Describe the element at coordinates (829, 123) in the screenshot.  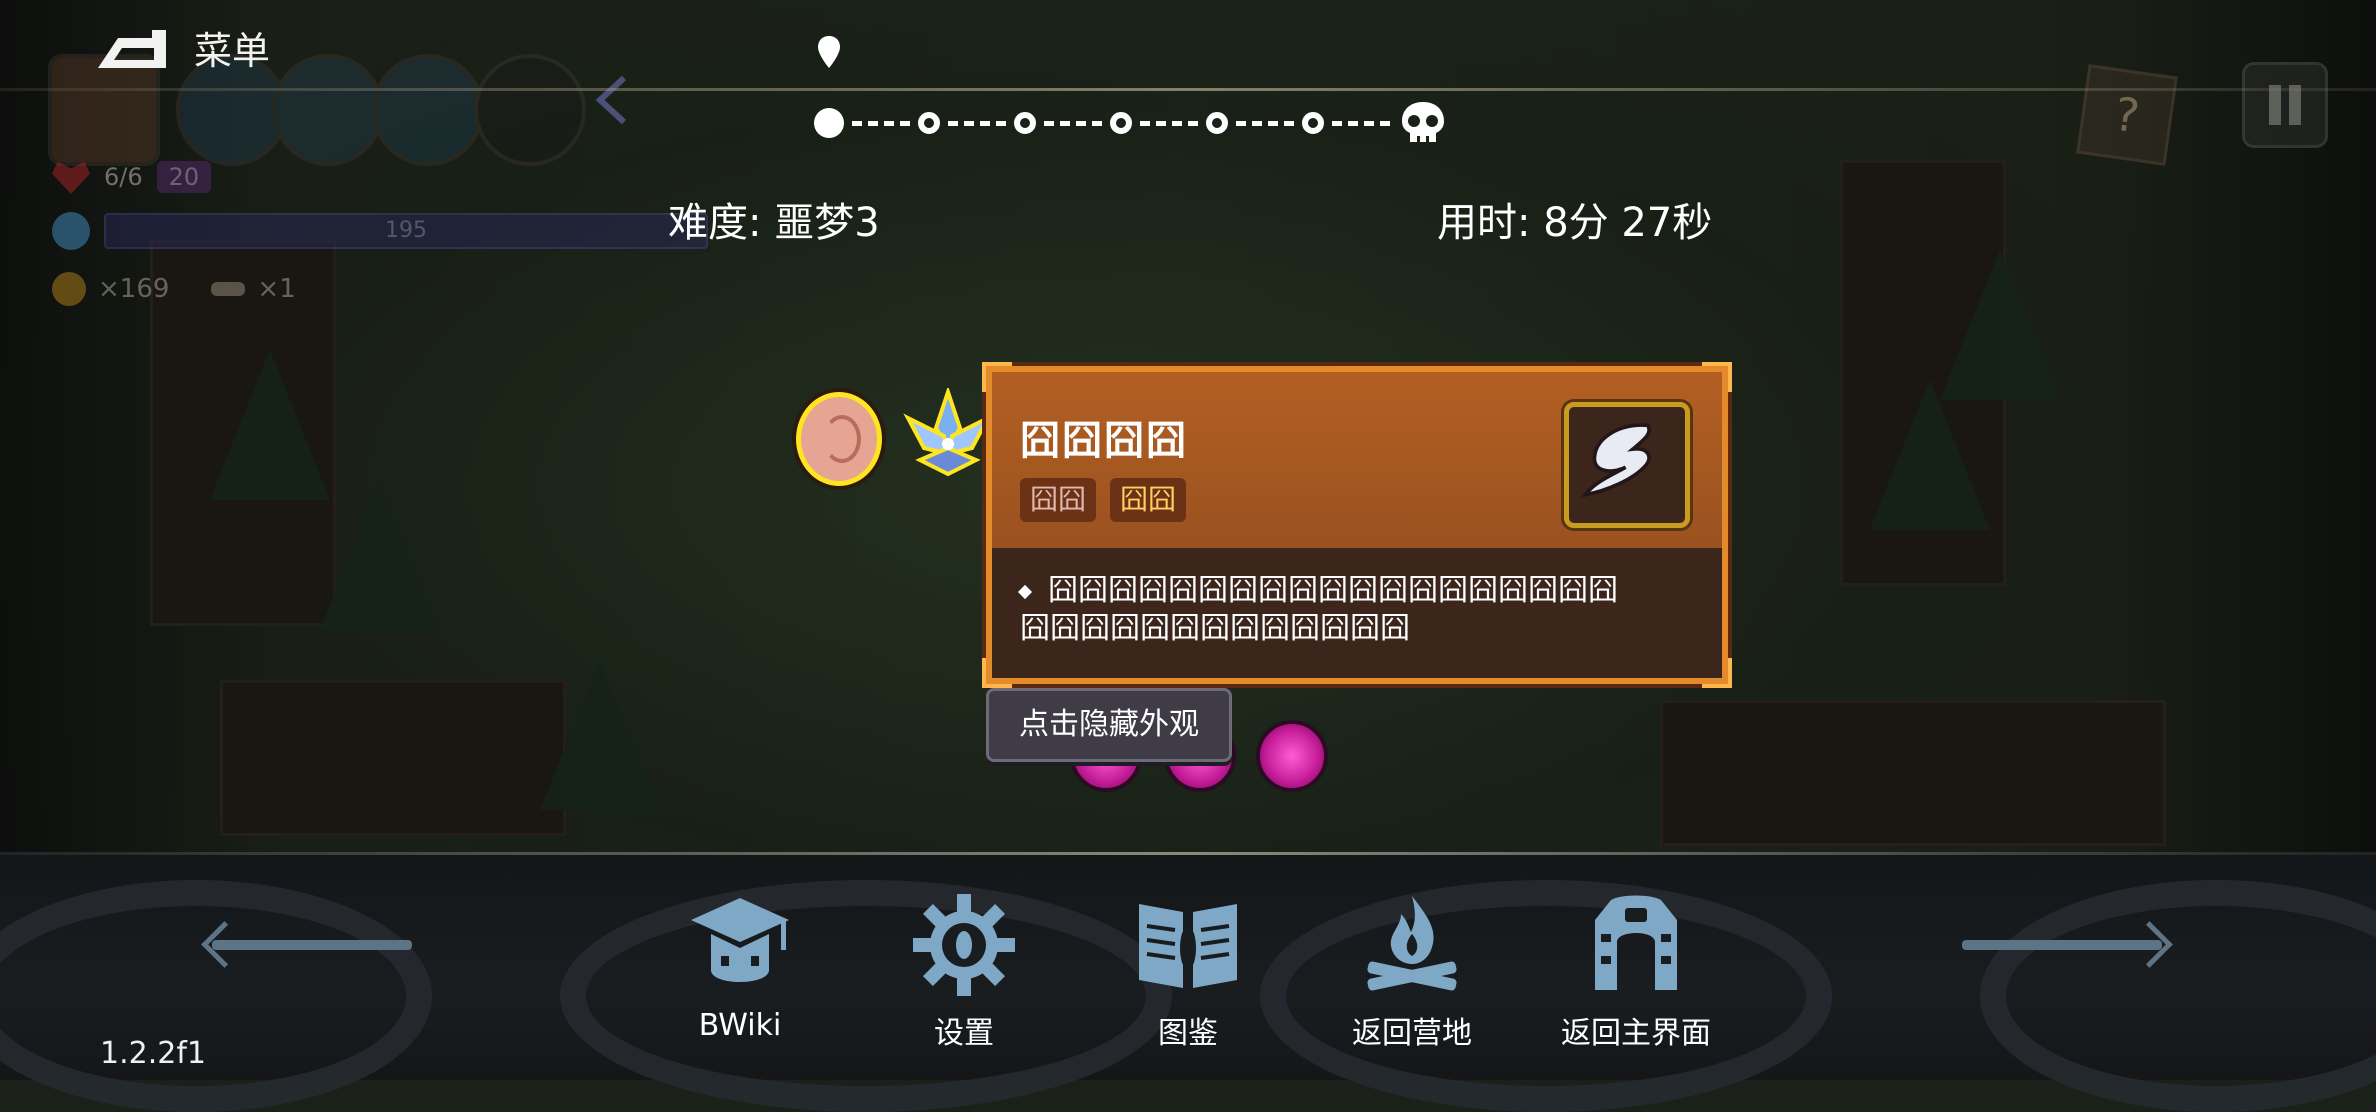
I see `stage-node-current` at that location.